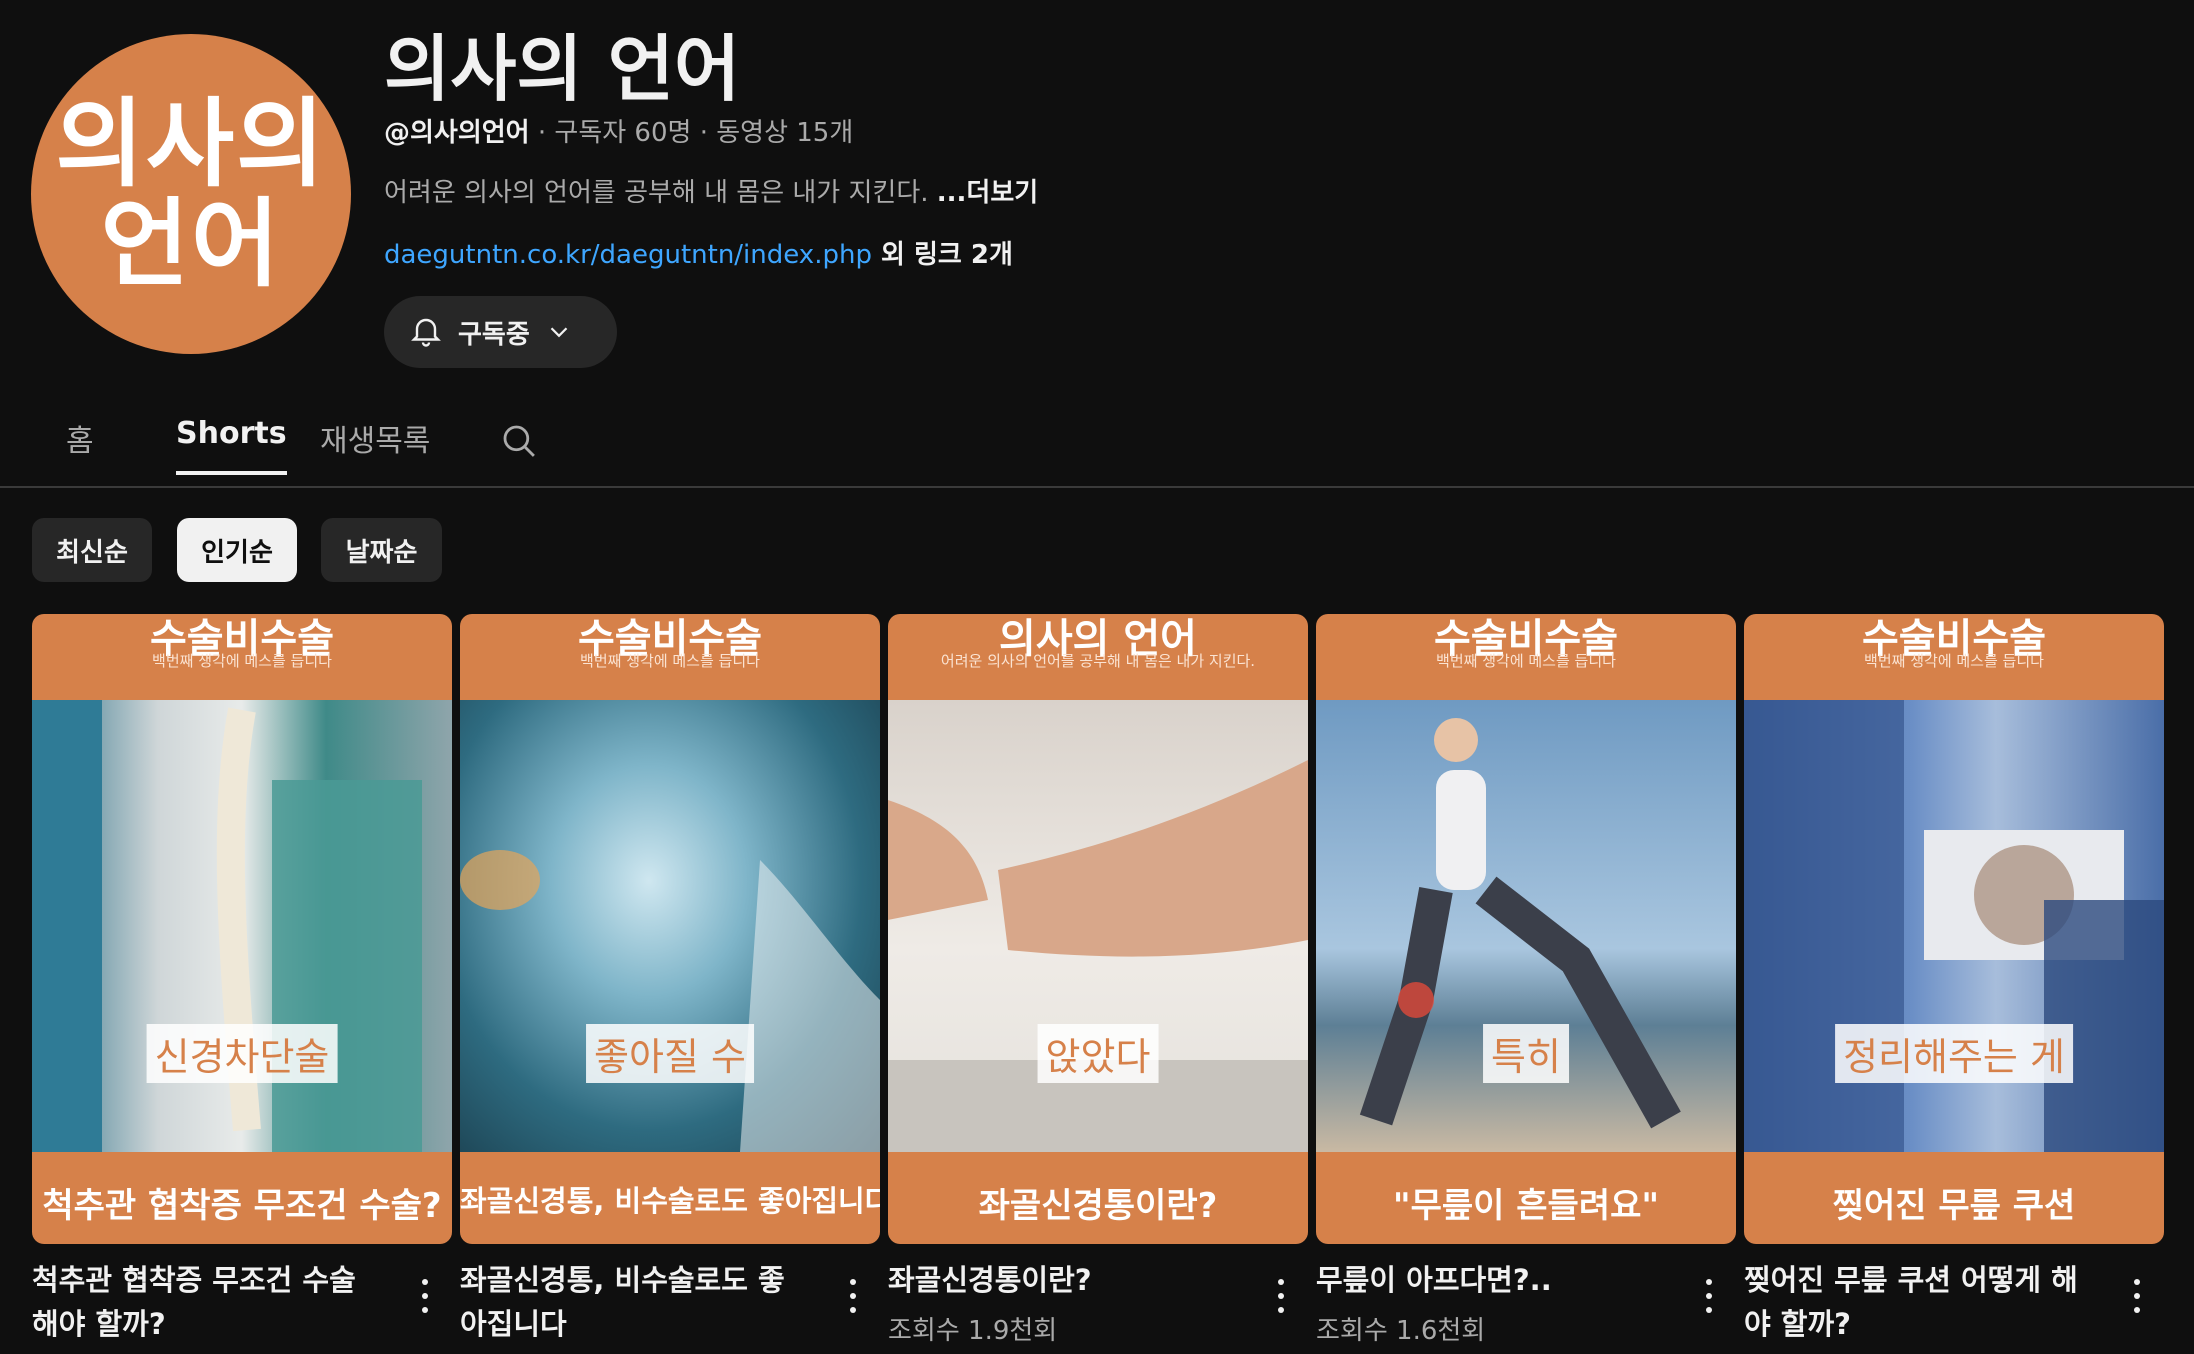 Image resolution: width=2194 pixels, height=1354 pixels. Describe the element at coordinates (231, 445) in the screenshot. I see `tab-shorts: Shorts` at that location.